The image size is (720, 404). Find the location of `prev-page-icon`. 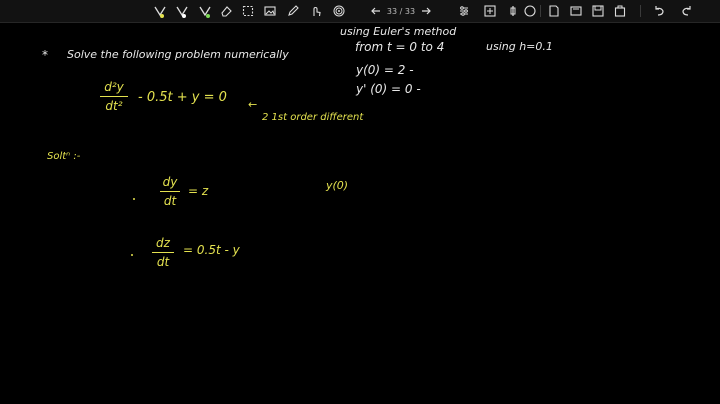

prev-page-icon is located at coordinates (376, 11).